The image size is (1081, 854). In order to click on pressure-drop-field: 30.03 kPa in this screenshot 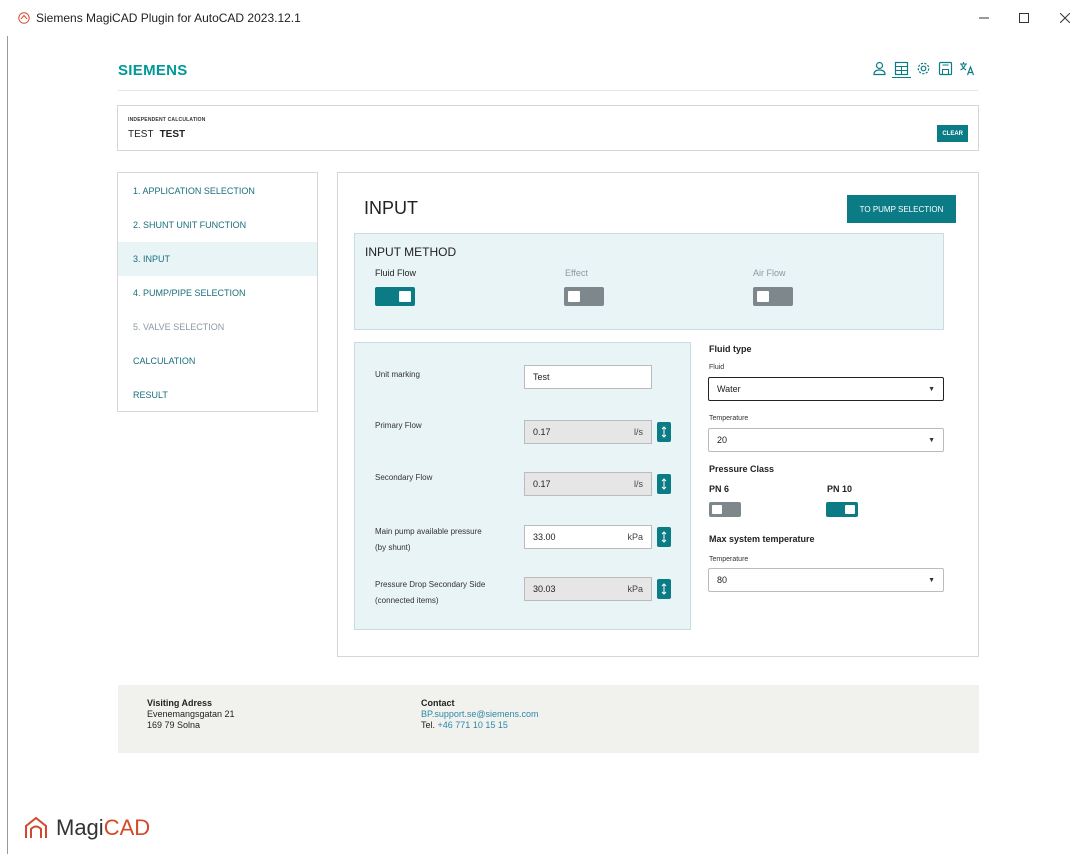, I will do `click(588, 589)`.